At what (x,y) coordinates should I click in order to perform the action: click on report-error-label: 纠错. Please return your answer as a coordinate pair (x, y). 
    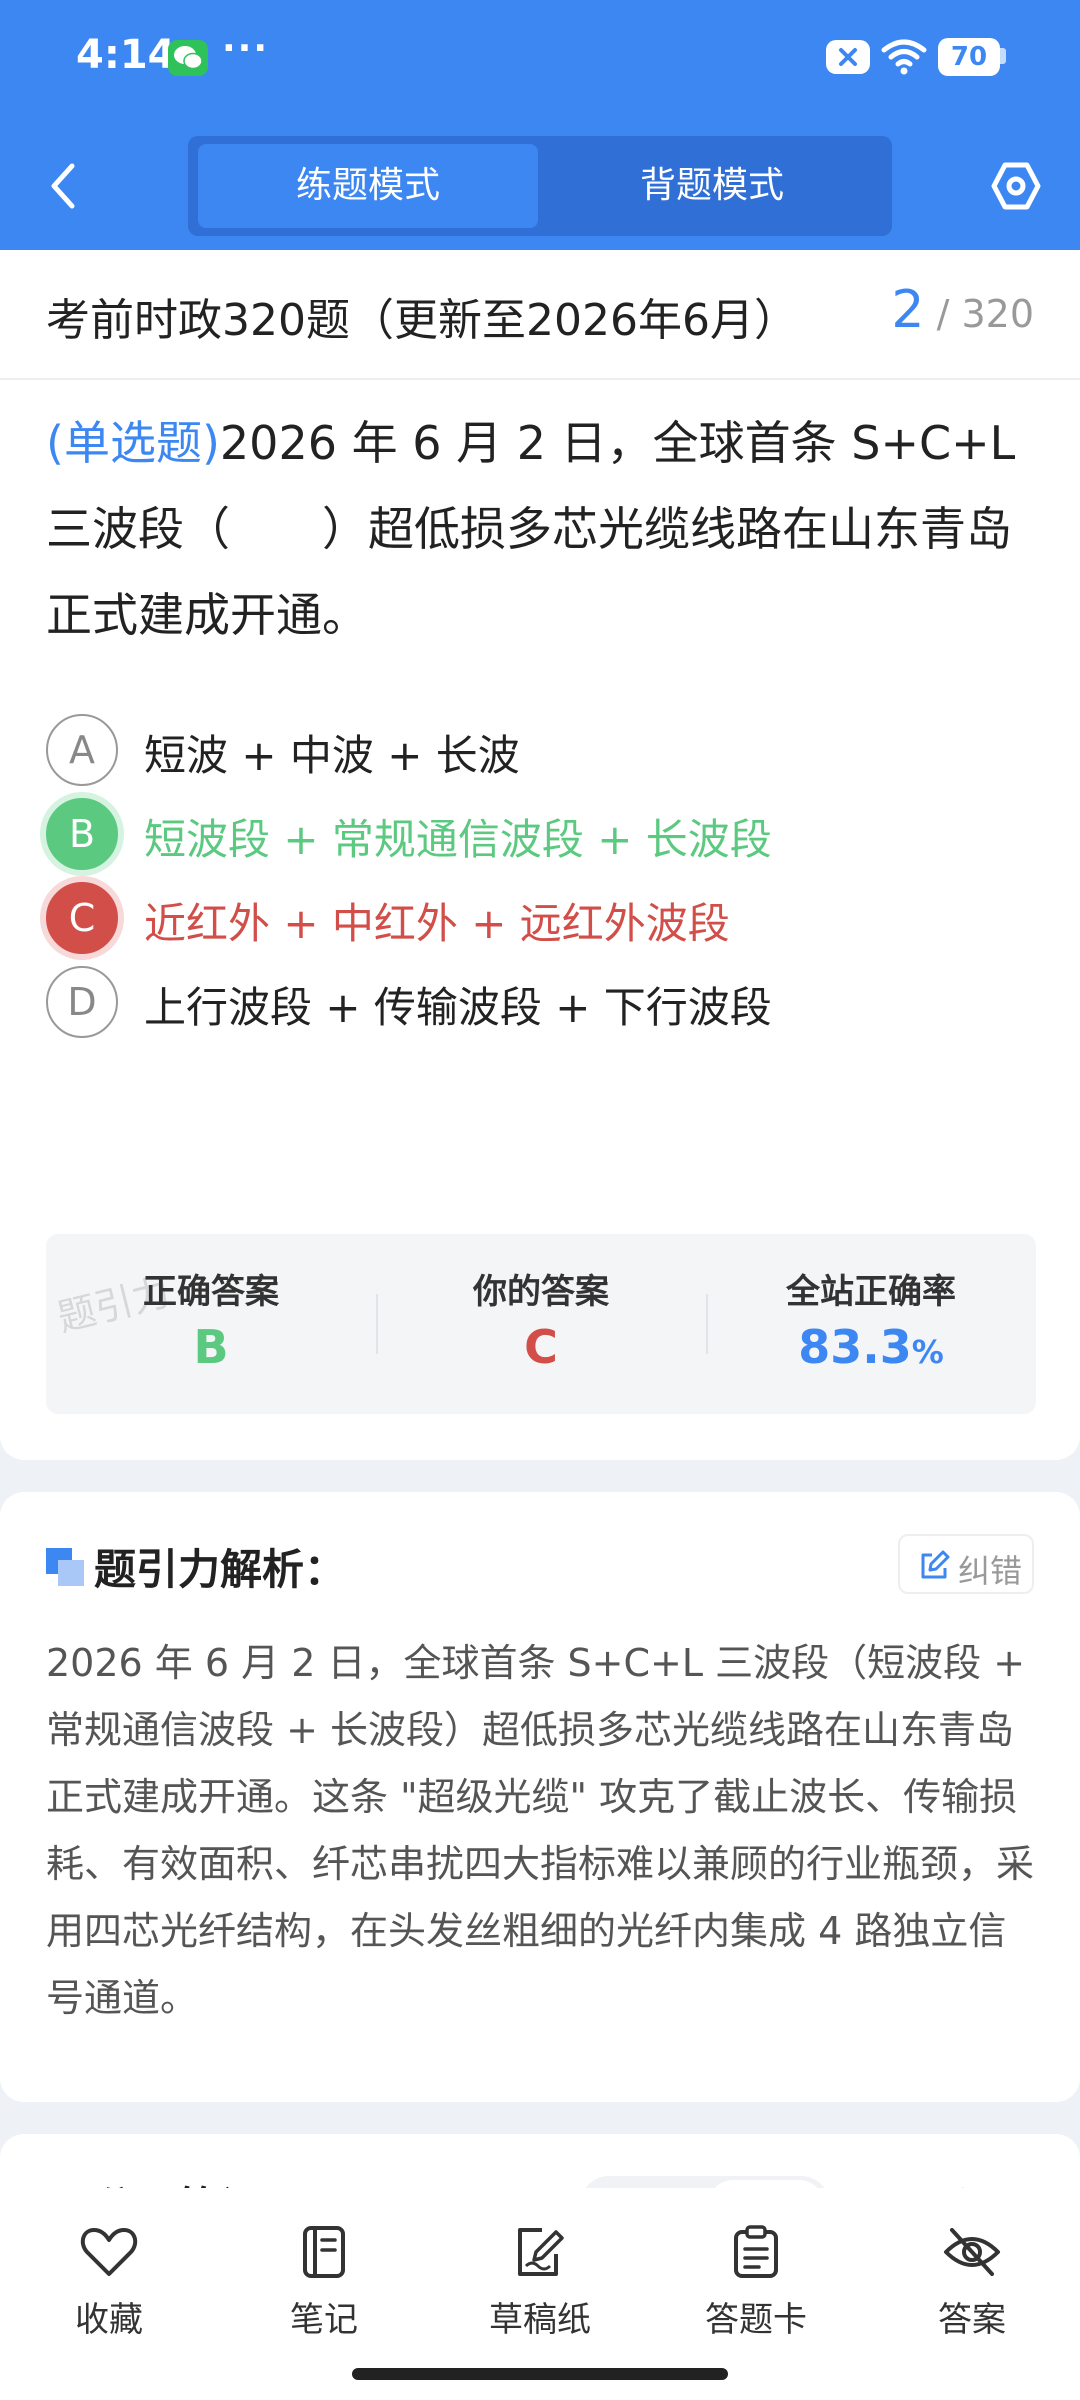
    Looking at the image, I should click on (990, 1571).